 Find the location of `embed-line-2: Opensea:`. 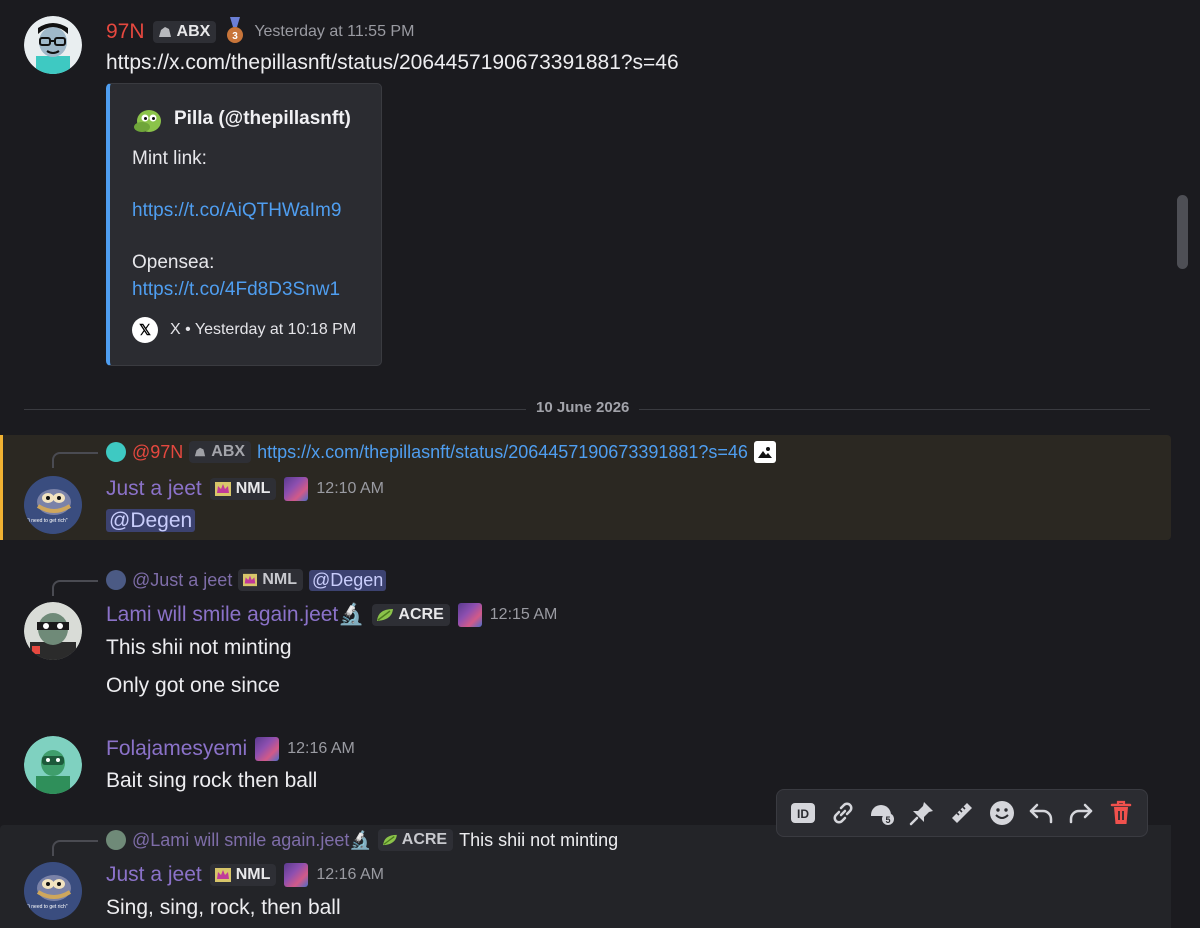

embed-line-2: Opensea: is located at coordinates (173, 262).